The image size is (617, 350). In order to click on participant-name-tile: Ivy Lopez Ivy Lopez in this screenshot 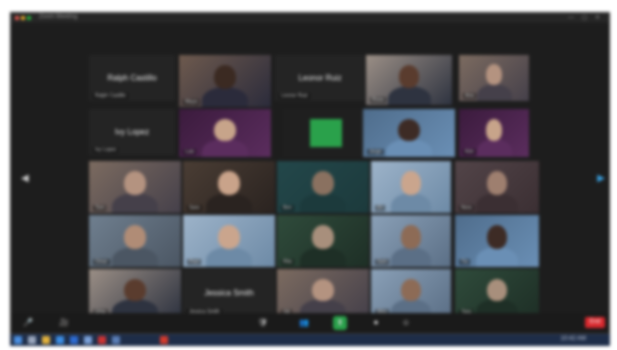, I will do `click(132, 132)`.